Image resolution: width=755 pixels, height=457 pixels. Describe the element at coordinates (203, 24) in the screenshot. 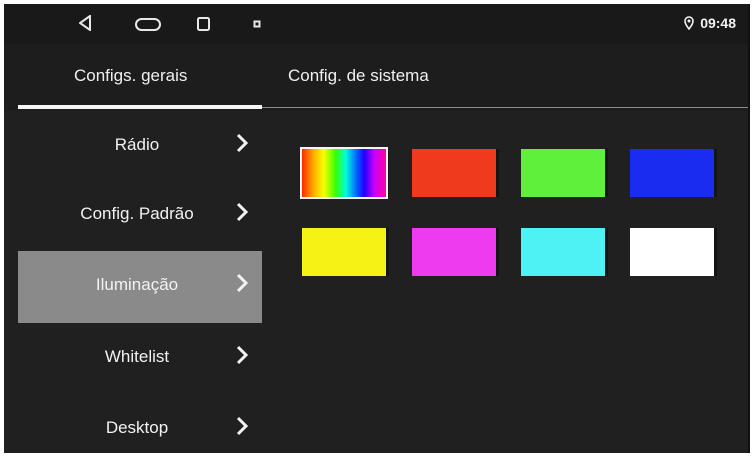

I see `recent-apps-icon` at that location.